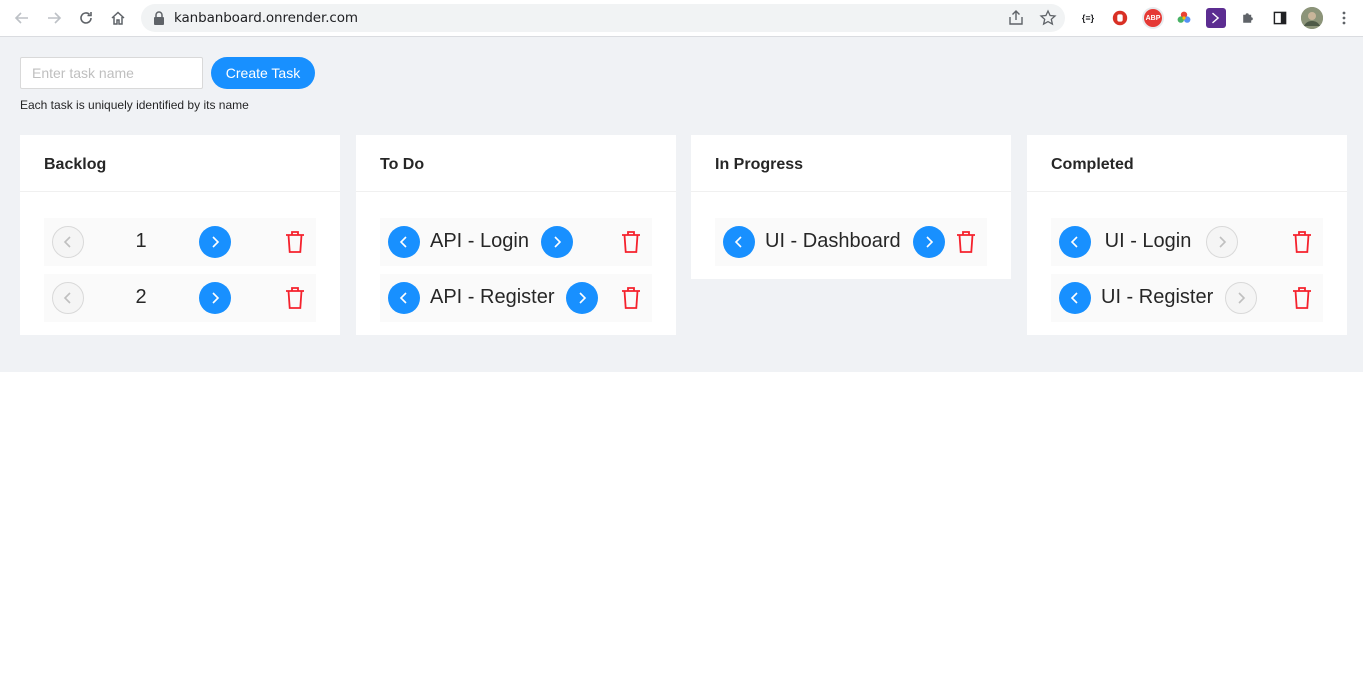 This screenshot has height=695, width=1363. What do you see at coordinates (1344, 18) in the screenshot?
I see `kebab-menu-icon` at bounding box center [1344, 18].